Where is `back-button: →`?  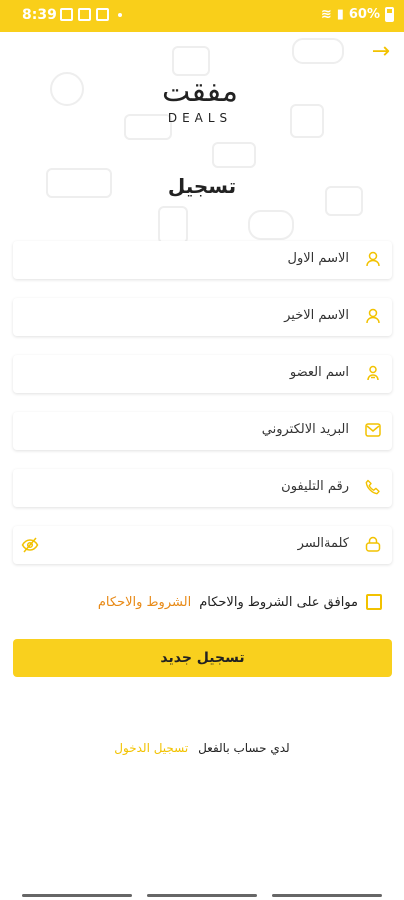
back-button: → is located at coordinates (381, 52).